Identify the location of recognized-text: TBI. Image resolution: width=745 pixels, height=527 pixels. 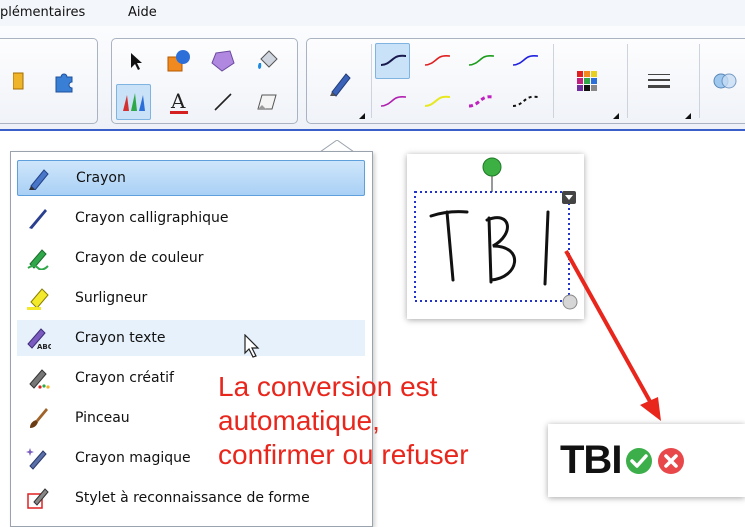
(591, 460).